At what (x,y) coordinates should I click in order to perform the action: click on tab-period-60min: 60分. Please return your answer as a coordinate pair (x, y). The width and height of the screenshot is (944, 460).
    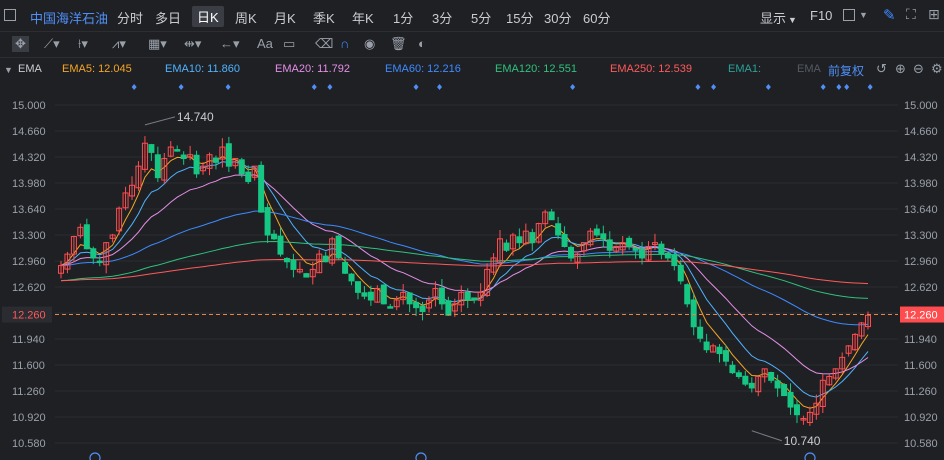
    Looking at the image, I should click on (596, 17).